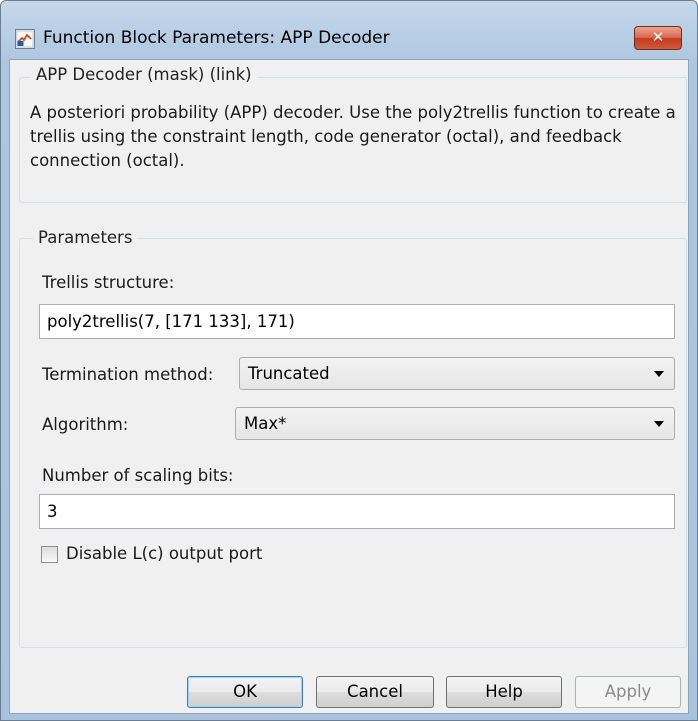 The width and height of the screenshot is (698, 721). Describe the element at coordinates (628, 692) in the screenshot. I see `apply-button: Apply` at that location.